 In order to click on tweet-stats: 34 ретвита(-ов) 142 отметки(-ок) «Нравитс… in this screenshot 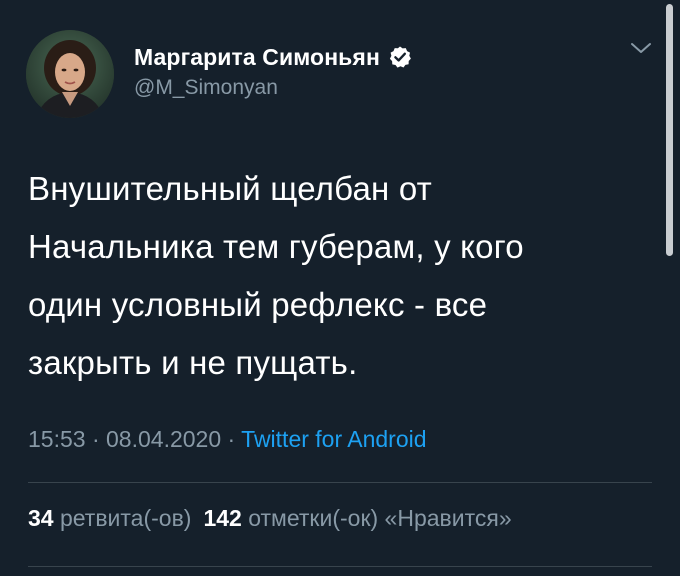, I will do `click(270, 518)`.